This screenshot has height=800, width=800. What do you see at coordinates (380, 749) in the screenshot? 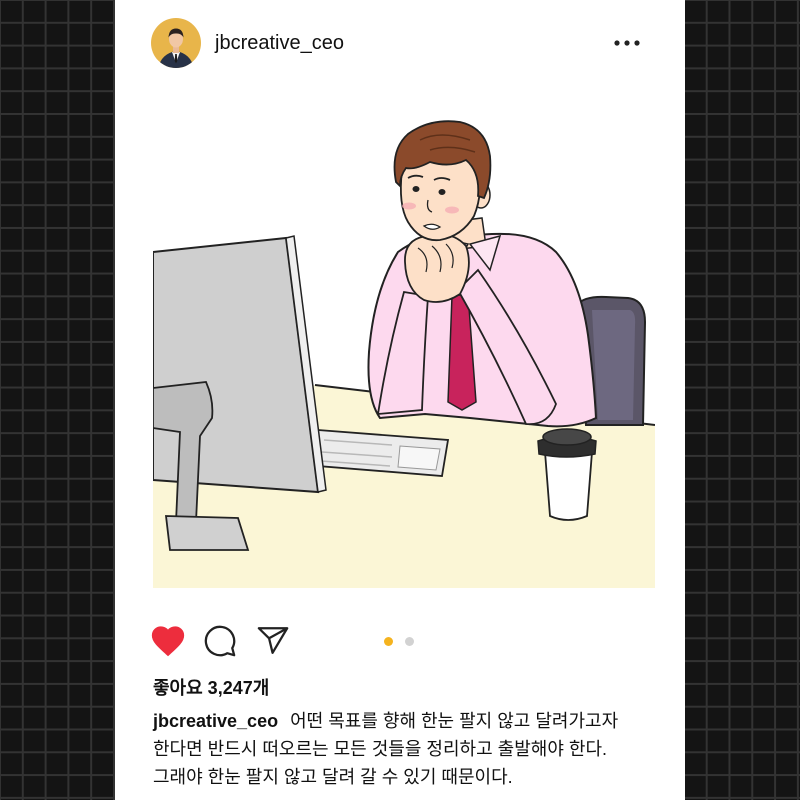
I see `caption-text: 한다면 반드시 떠오르는 모든 것들을 정리하고 출발해야 한다.` at bounding box center [380, 749].